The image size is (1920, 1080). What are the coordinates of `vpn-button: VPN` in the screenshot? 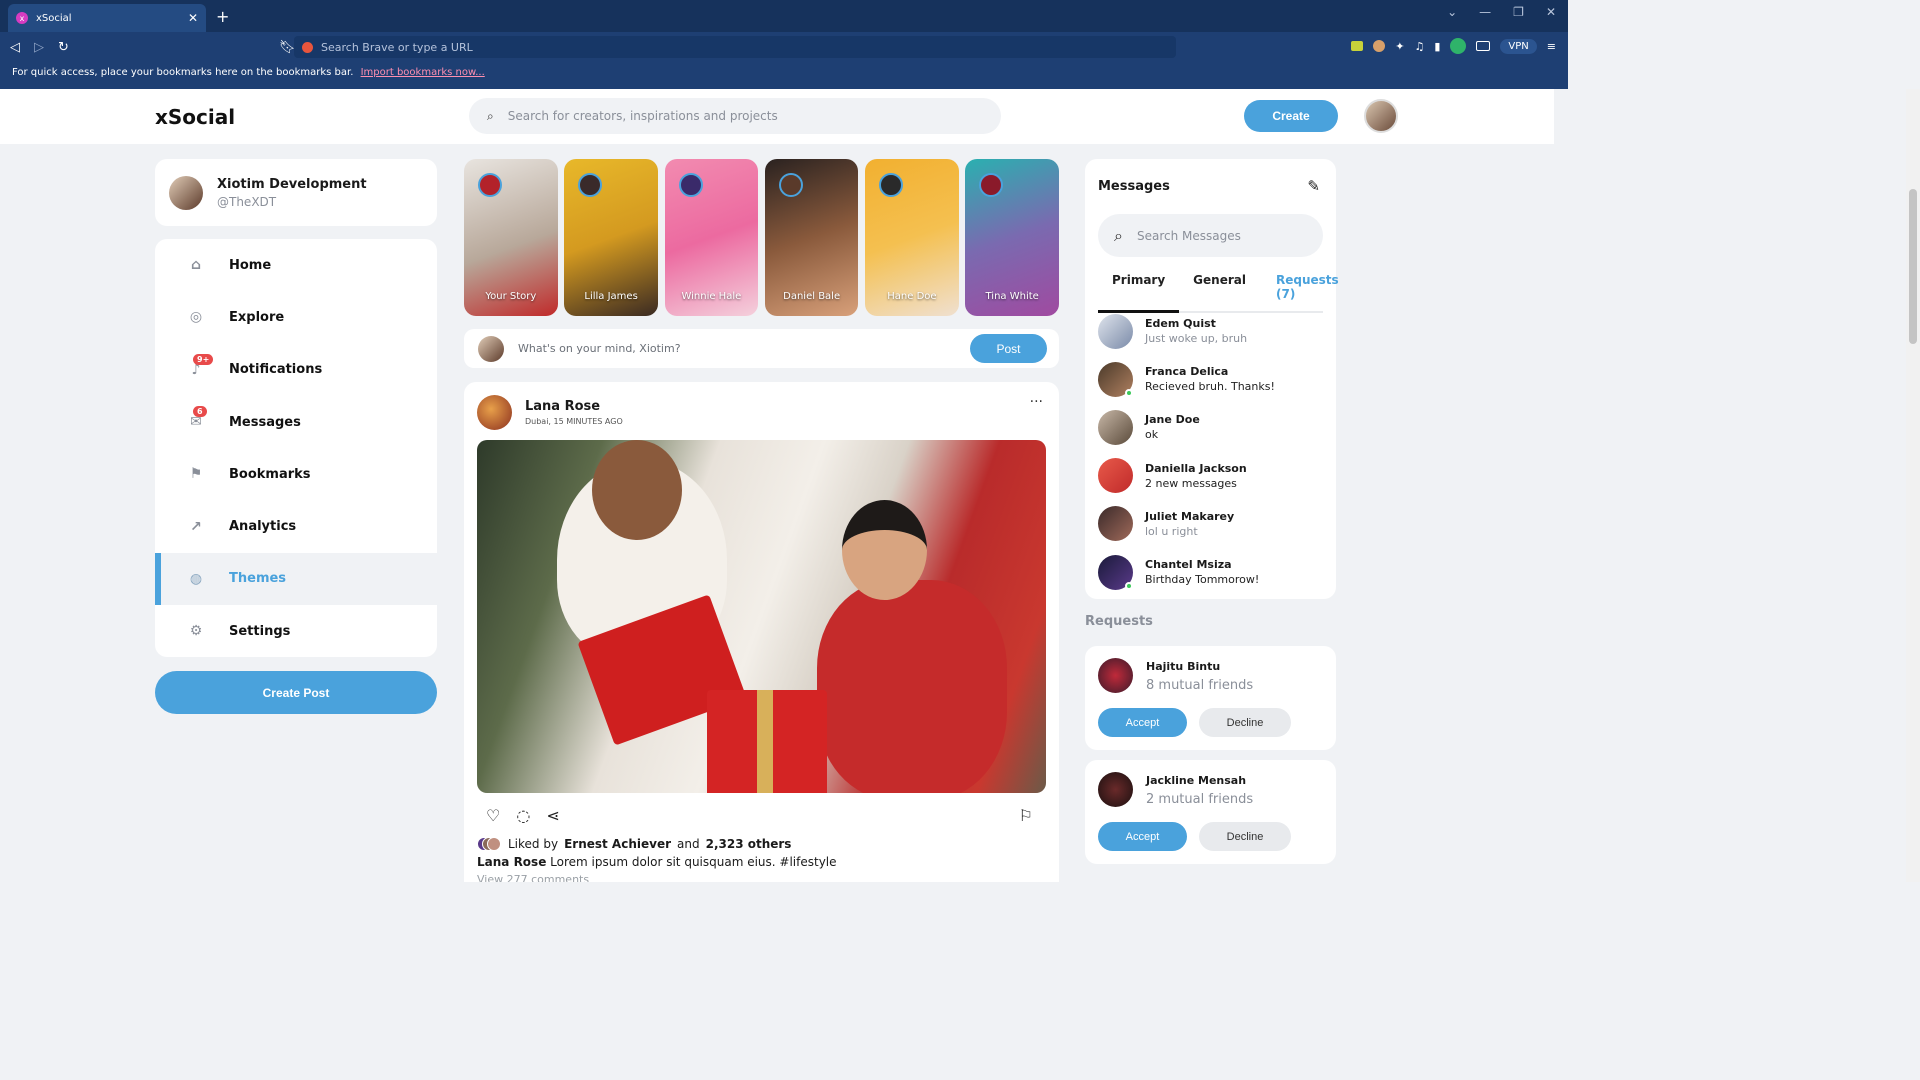 It's located at (1518, 46).